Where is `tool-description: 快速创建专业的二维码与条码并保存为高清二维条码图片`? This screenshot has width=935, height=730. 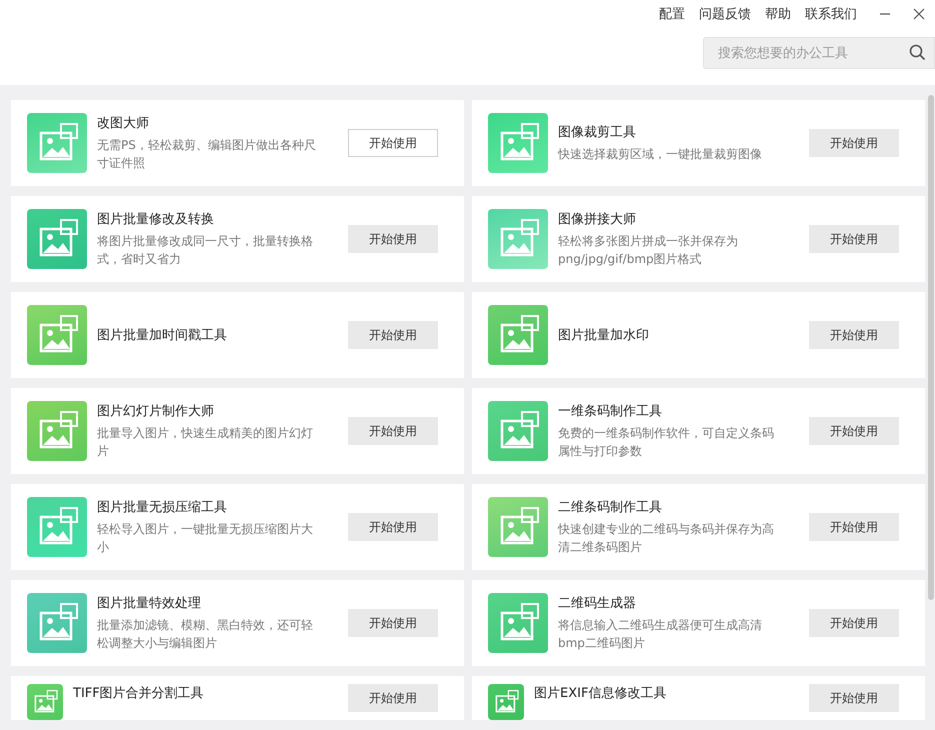
tool-description: 快速创建专业的二维码与条码并保存为高清二维条码图片 is located at coordinates (666, 538).